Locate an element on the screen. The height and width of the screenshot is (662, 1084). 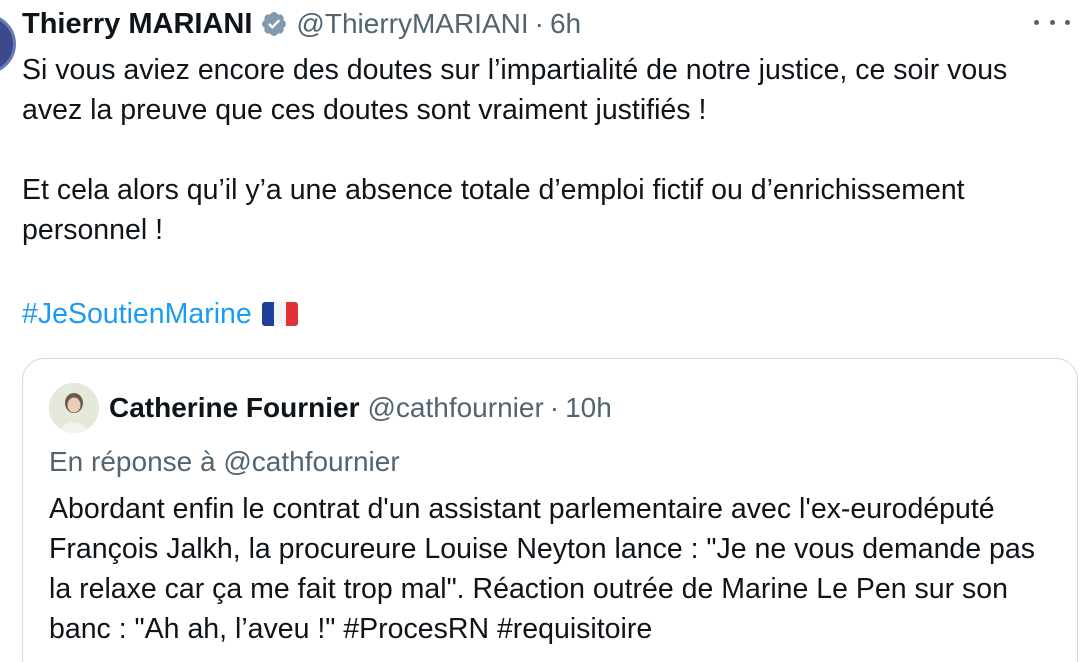
quoted-post-timestamp: 10h is located at coordinates (588, 408).